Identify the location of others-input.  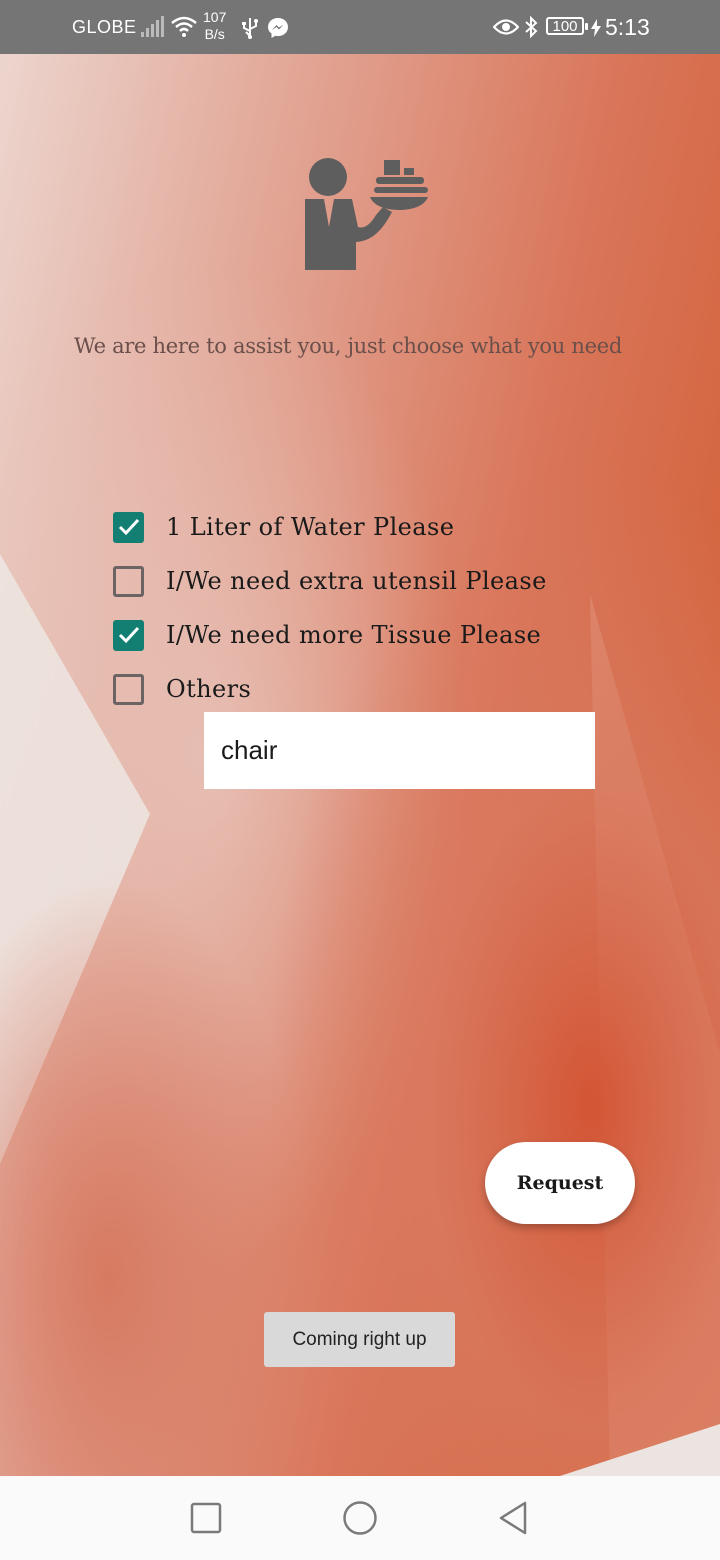
(399, 750).